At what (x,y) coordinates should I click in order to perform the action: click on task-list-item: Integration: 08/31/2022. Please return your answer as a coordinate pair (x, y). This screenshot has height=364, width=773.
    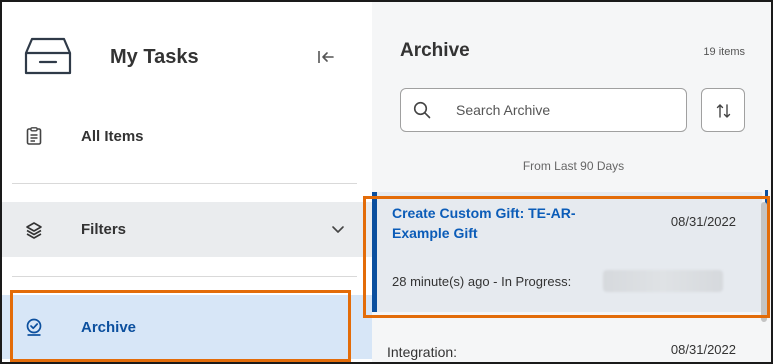
    Looking at the image, I should click on (567, 343).